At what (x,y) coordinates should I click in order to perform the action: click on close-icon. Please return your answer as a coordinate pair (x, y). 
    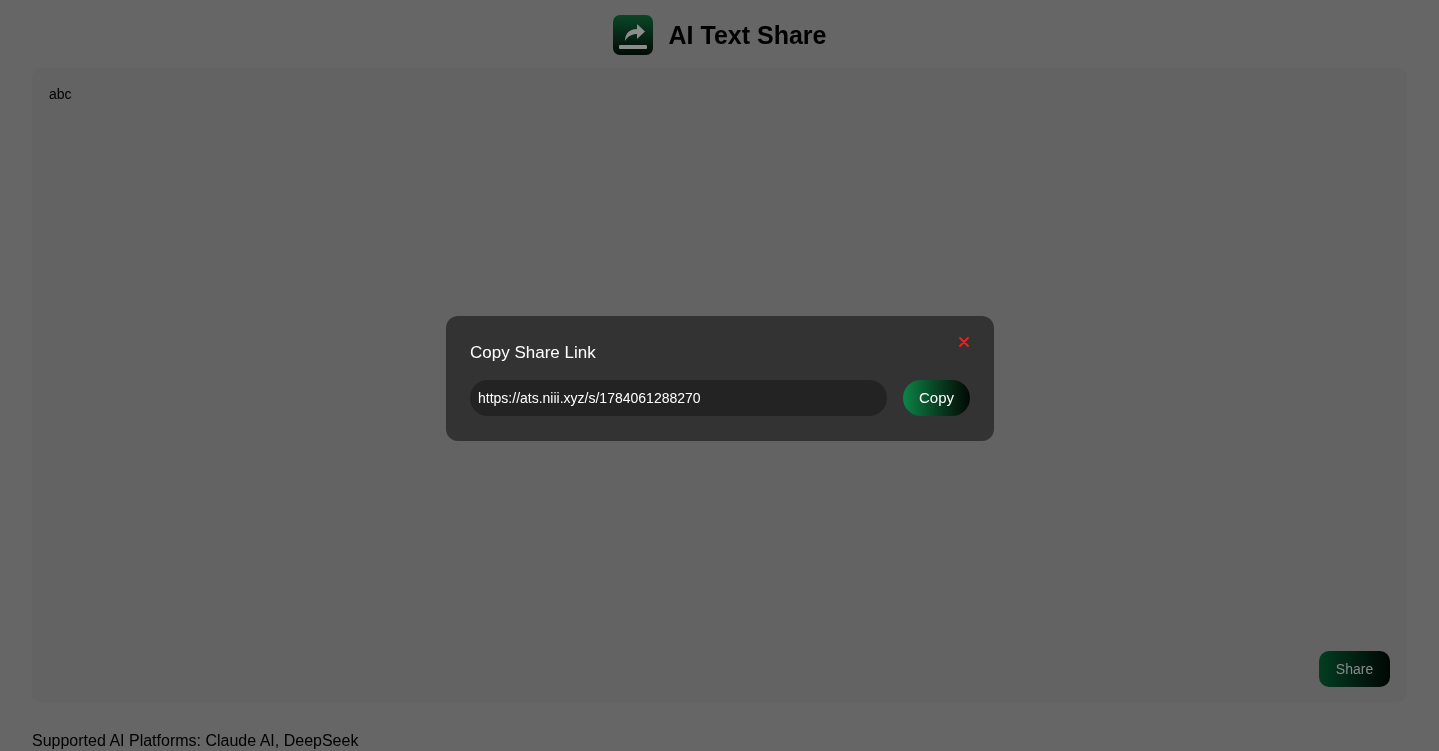
    Looking at the image, I should click on (964, 342).